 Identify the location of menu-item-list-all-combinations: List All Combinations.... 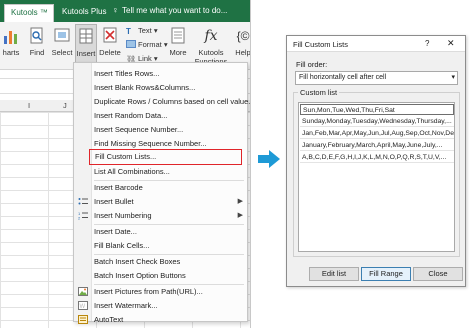
(160, 171).